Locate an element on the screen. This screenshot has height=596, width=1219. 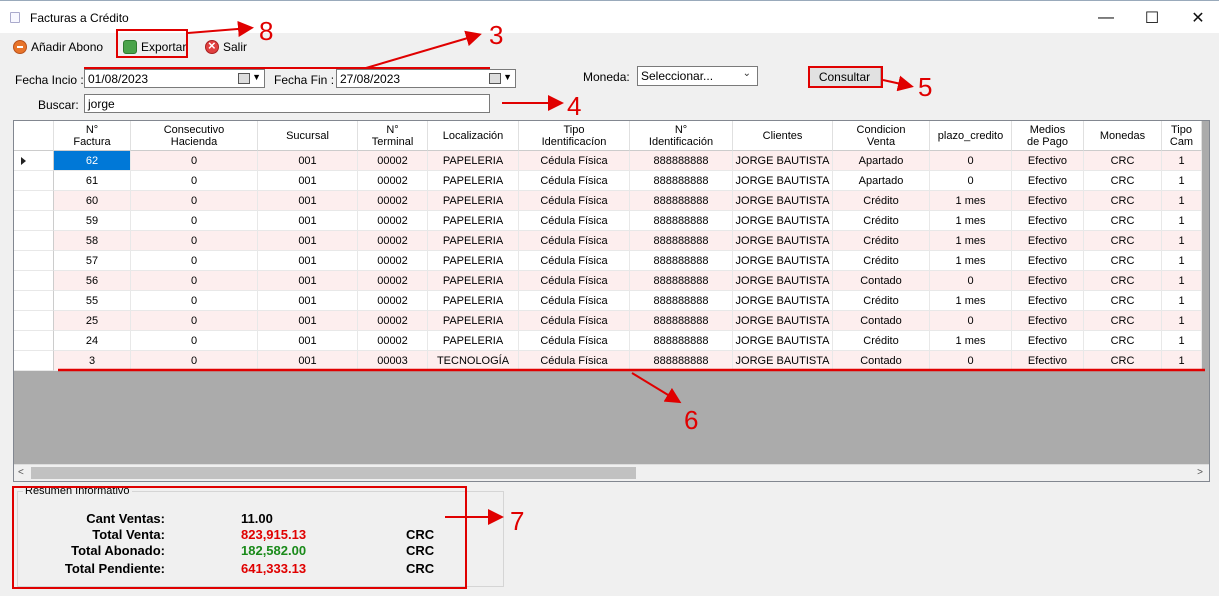
table-cell: 56 is located at coordinates (92, 281).